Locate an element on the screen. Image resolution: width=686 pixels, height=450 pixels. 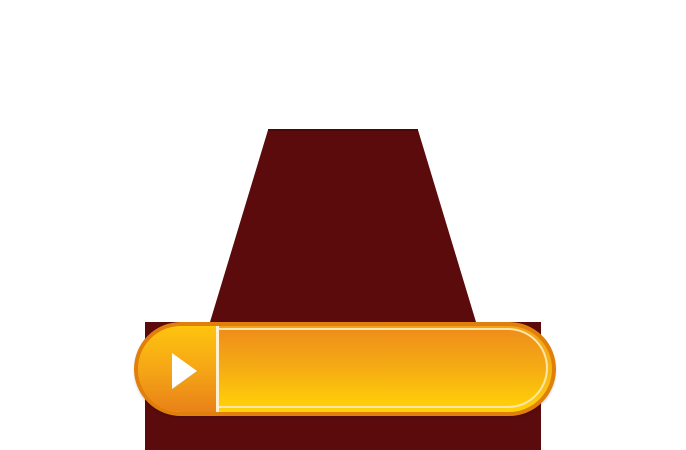
play-icon is located at coordinates (185, 371).